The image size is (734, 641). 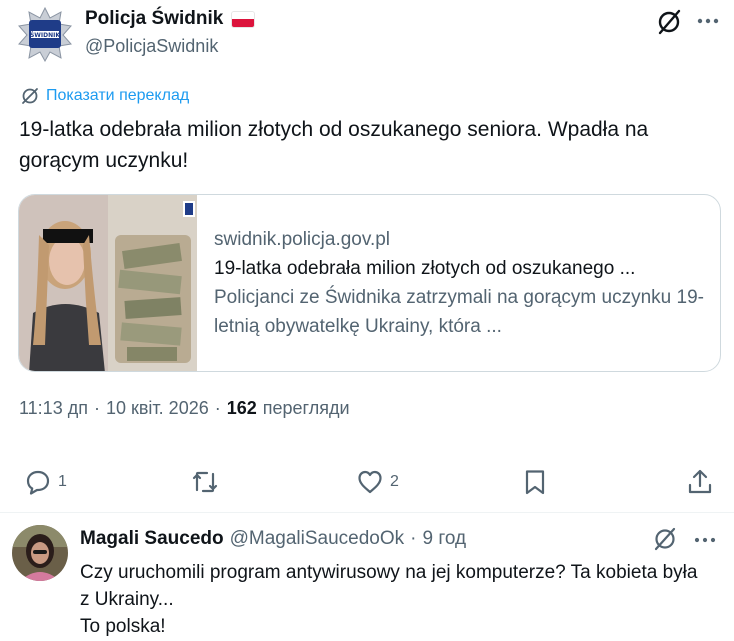 I want to click on more-options-icon, so click(x=708, y=21).